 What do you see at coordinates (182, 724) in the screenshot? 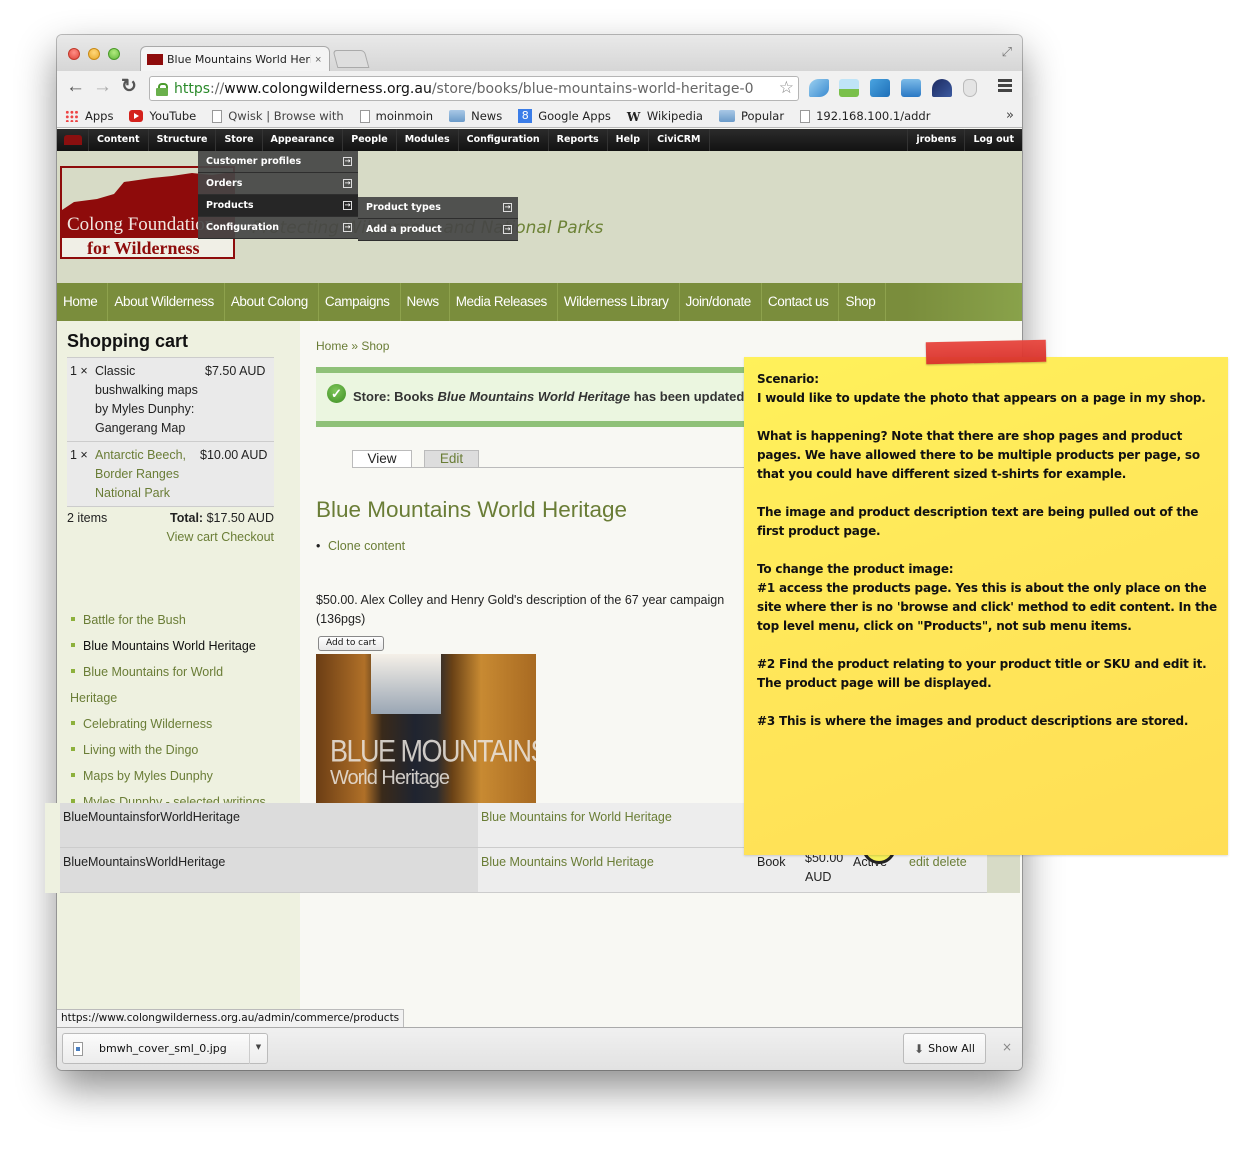
I see `category-link: Celebrating Wilderness` at bounding box center [182, 724].